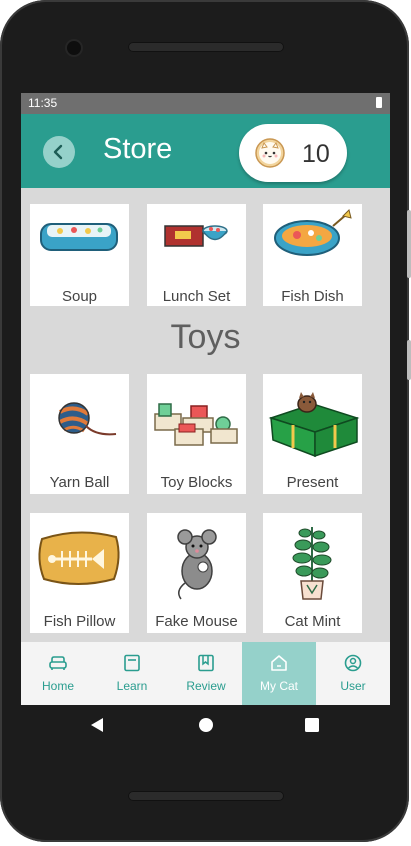 The image size is (411, 846). I want to click on store-item-yarn-ball: Yarn Ball, so click(79, 434).